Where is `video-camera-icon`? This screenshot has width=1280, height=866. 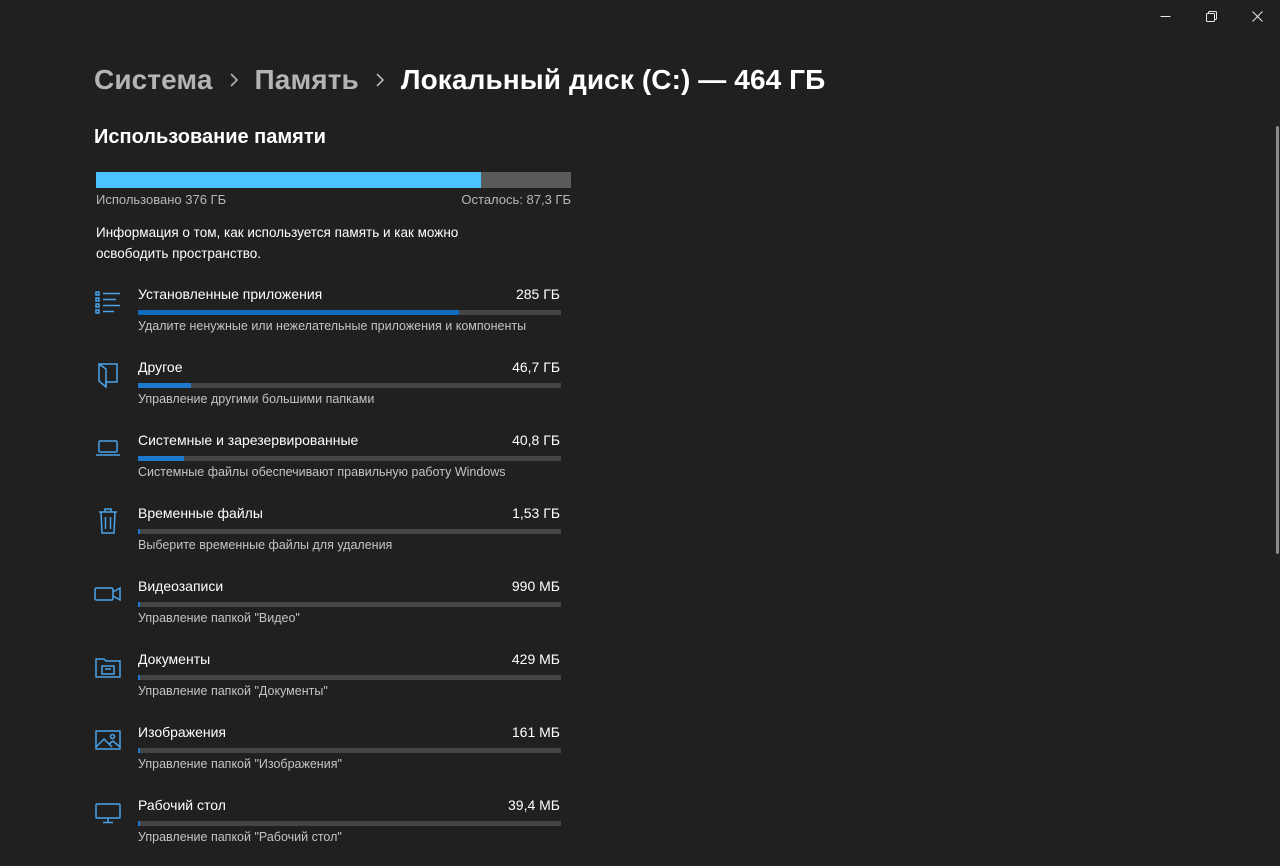 video-camera-icon is located at coordinates (108, 594).